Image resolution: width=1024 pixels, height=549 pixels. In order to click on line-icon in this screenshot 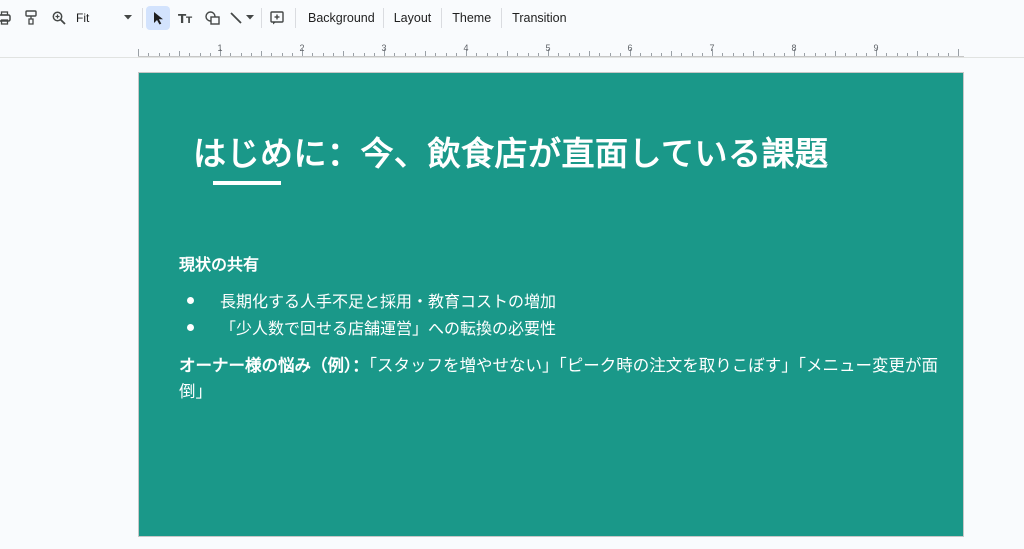, I will do `click(236, 18)`.